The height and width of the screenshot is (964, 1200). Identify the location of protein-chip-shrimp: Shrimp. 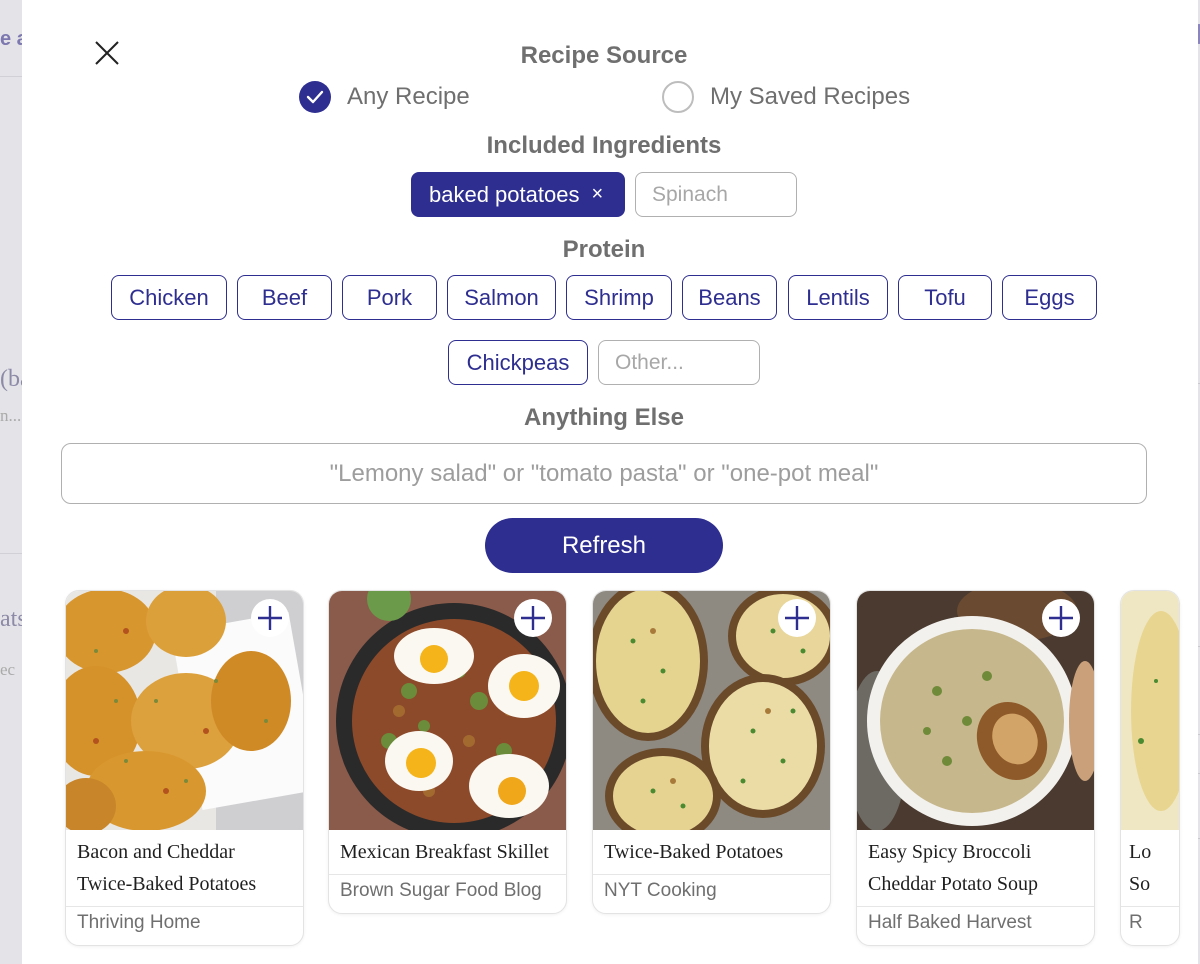
(619, 297).